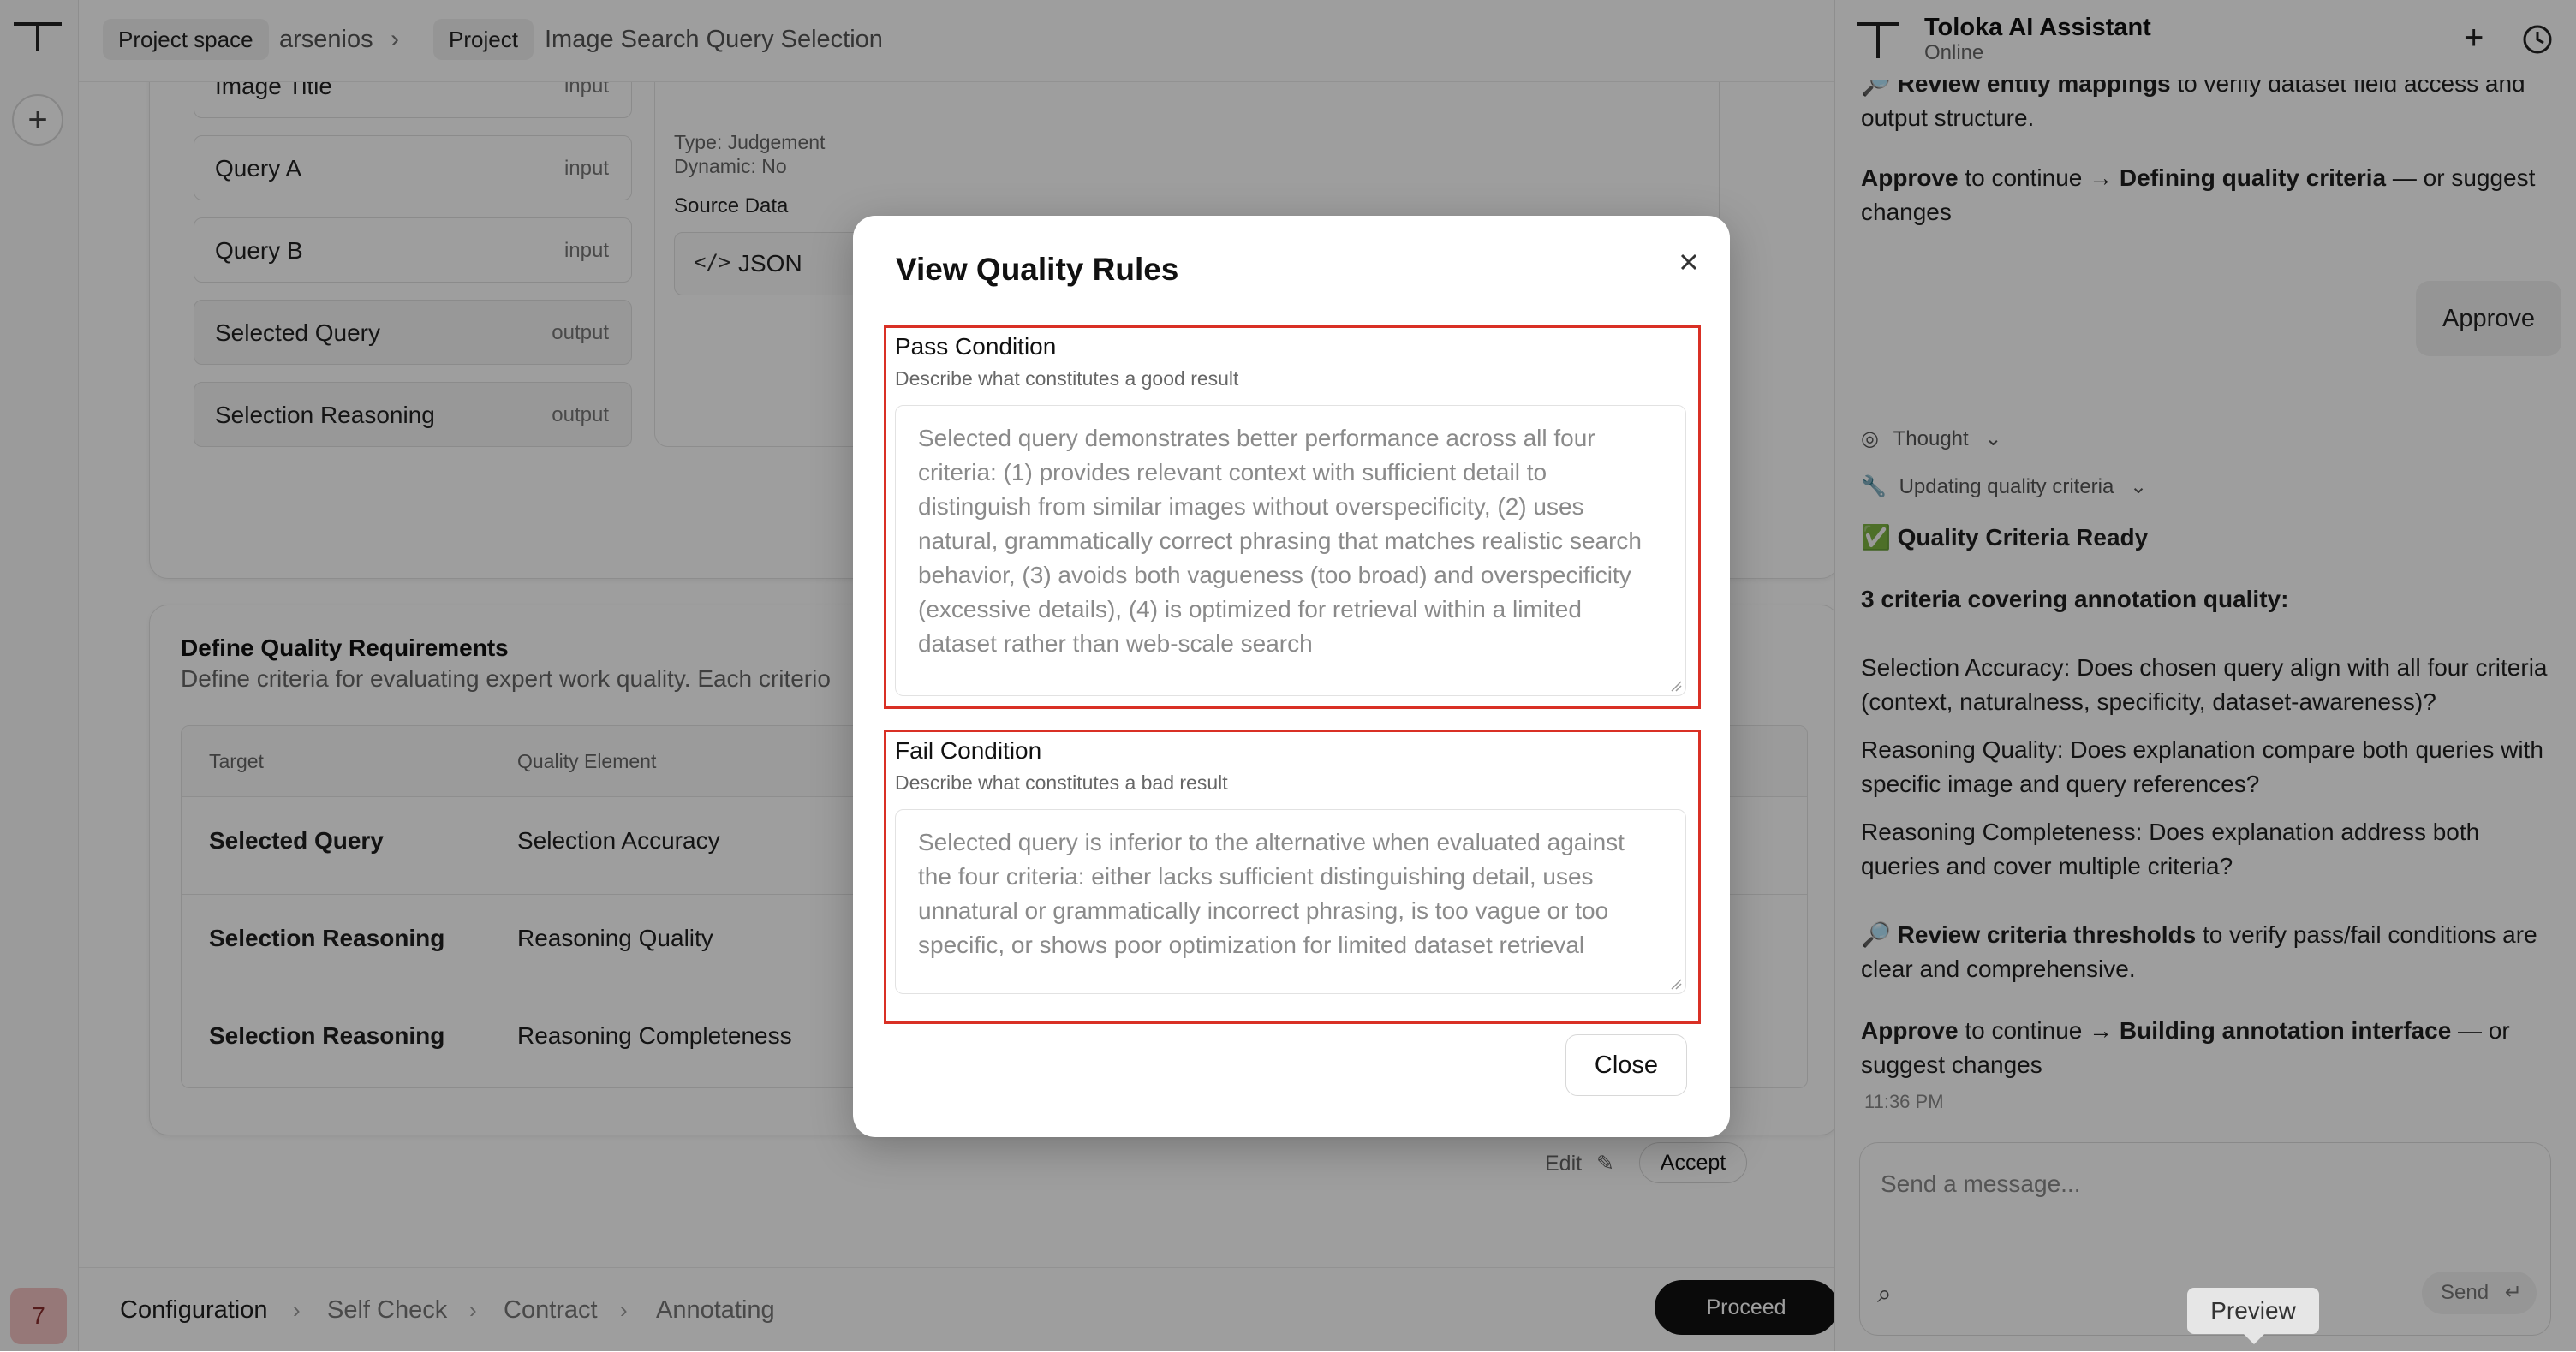  I want to click on dialog-title: View Quality Rules, so click(1037, 269).